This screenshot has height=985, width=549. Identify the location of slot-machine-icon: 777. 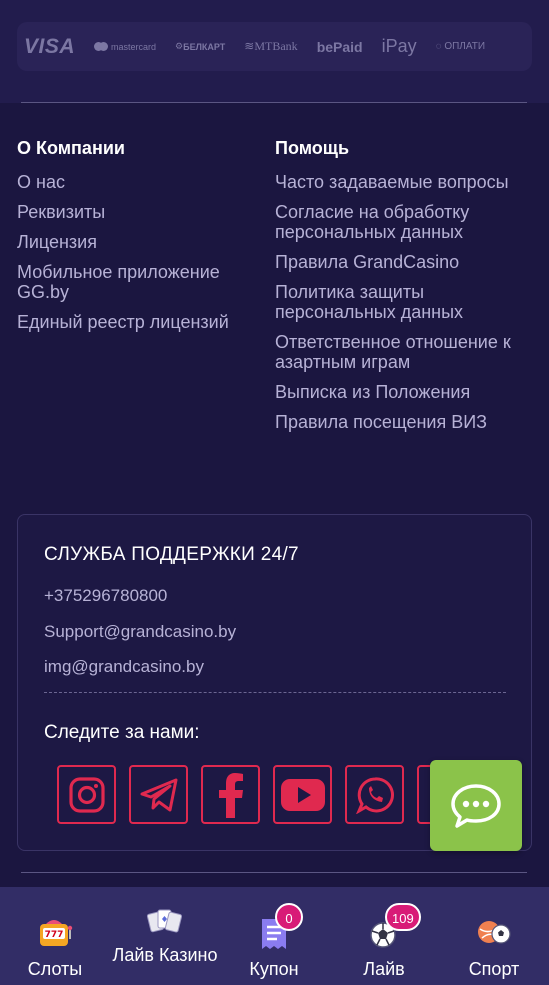
(56, 933).